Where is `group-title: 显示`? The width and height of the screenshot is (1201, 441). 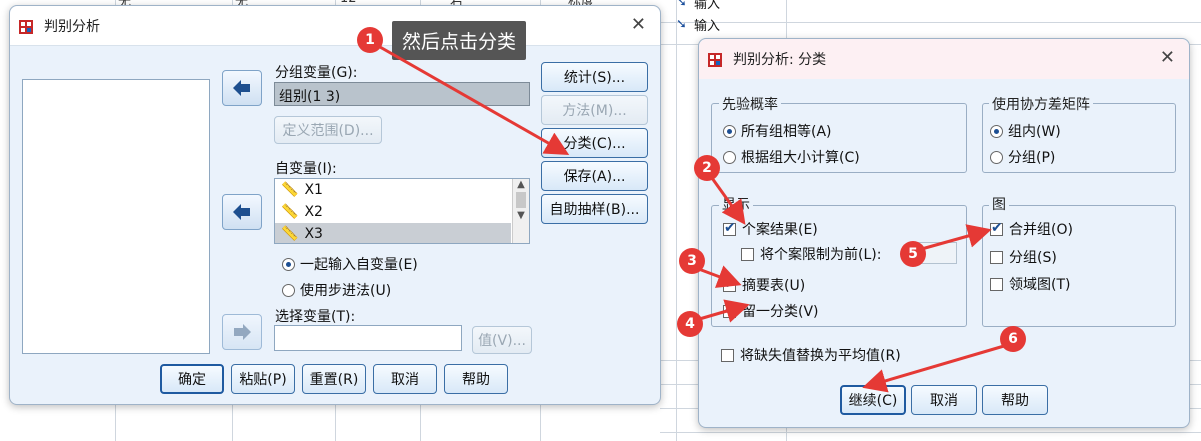 group-title: 显示 is located at coordinates (736, 204).